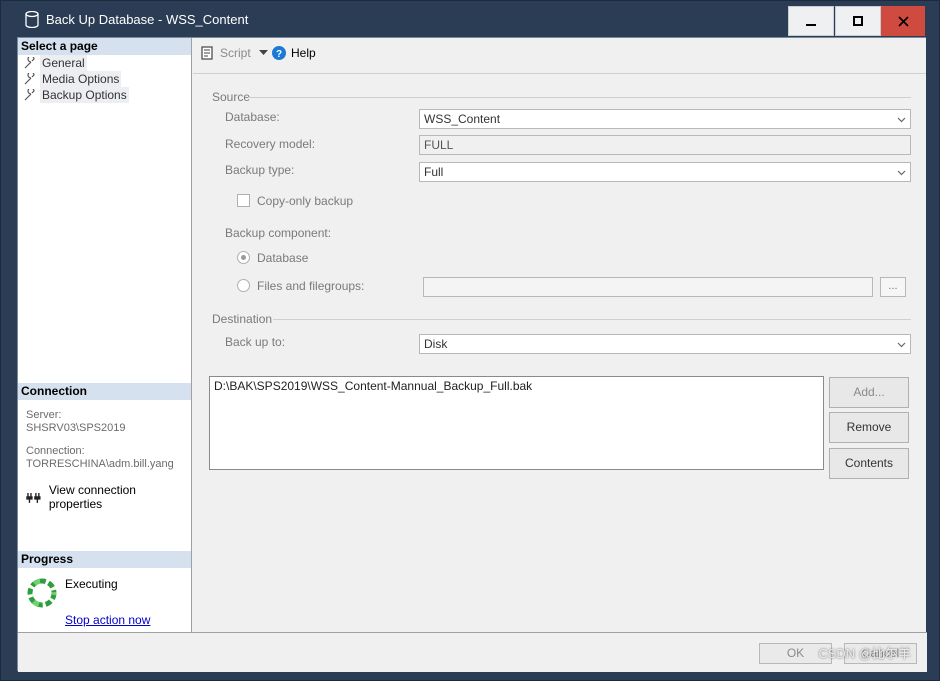 The image size is (940, 681). What do you see at coordinates (255, 342) in the screenshot?
I see `back-up-to-label: Back up to:` at bounding box center [255, 342].